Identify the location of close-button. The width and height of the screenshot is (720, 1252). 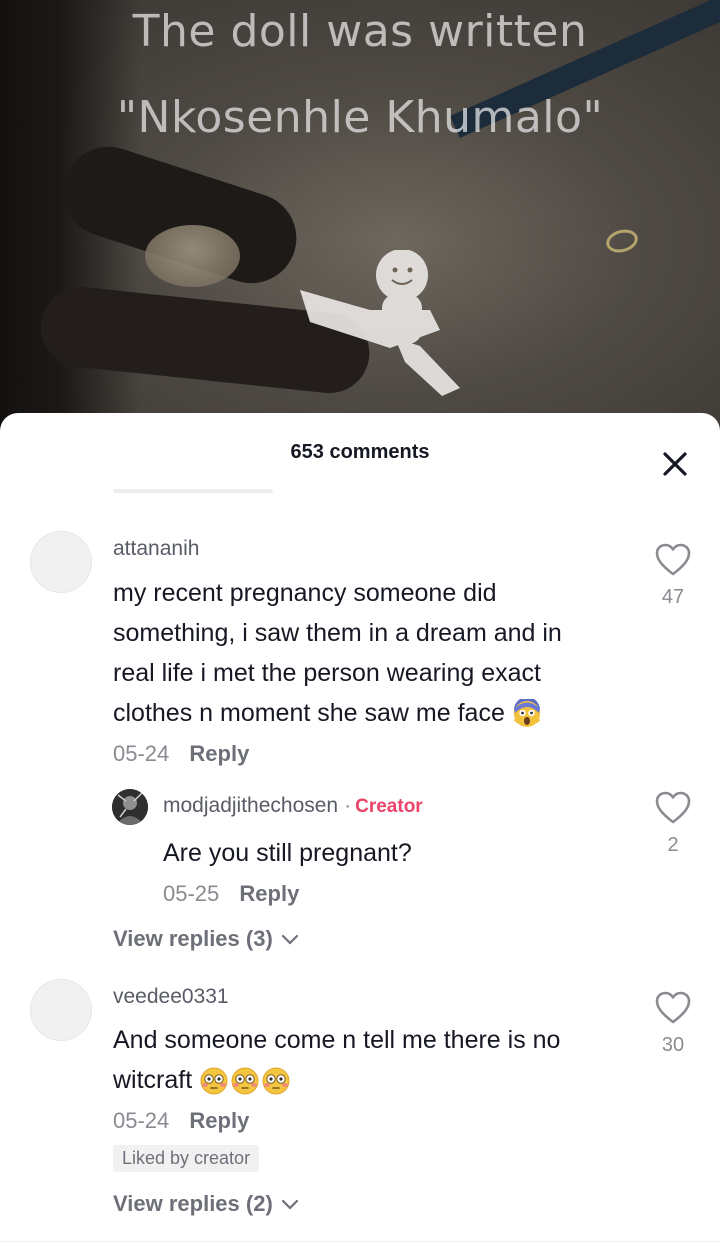
(675, 464).